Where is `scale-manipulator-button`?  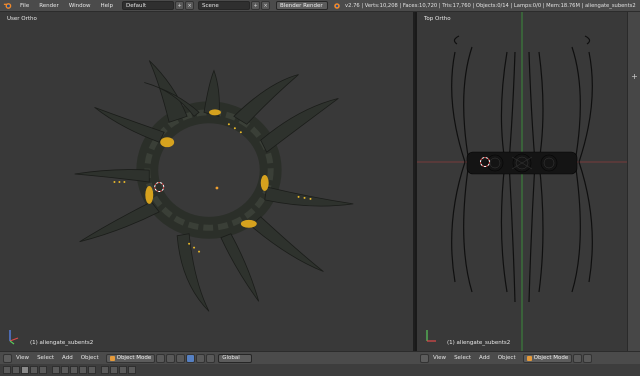
scale-manipulator-button is located at coordinates (211, 358).